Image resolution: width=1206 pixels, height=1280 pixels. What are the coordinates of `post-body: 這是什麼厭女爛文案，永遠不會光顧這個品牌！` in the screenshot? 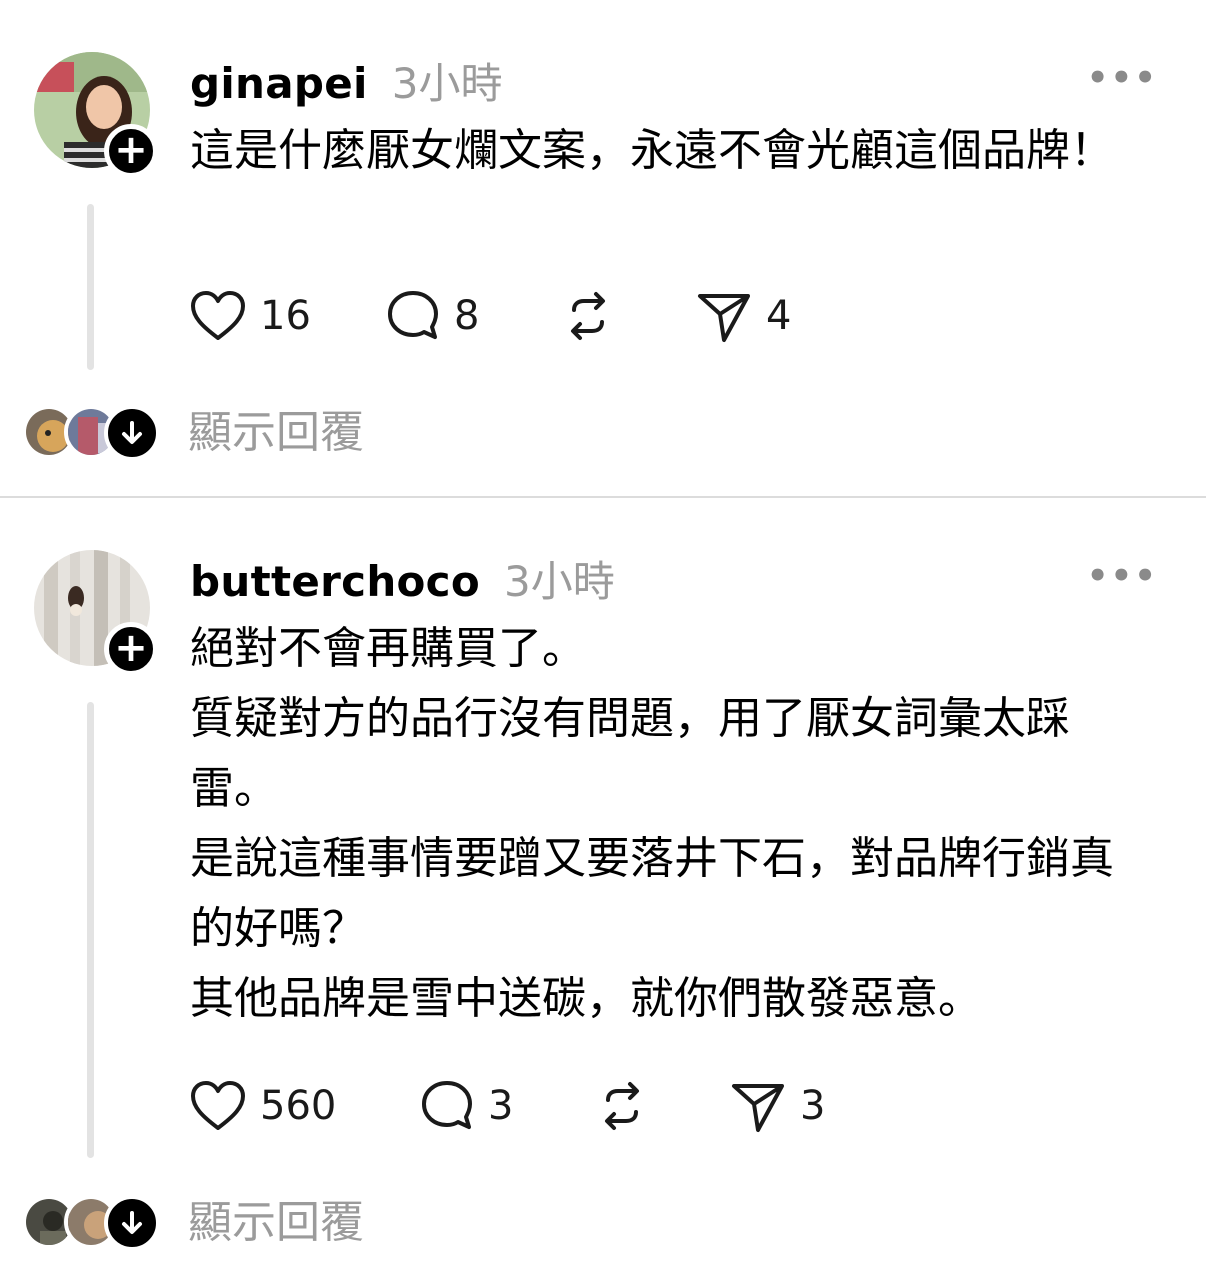 It's located at (665, 151).